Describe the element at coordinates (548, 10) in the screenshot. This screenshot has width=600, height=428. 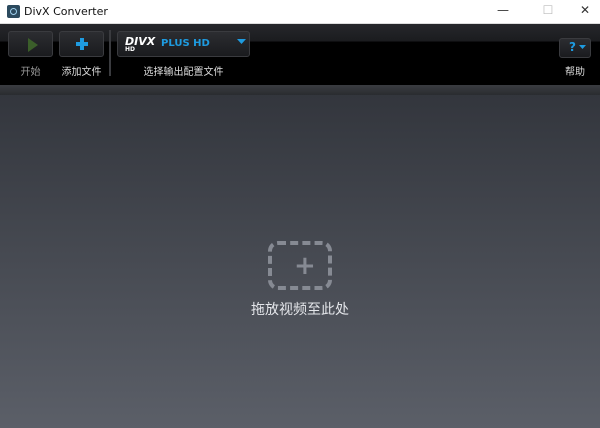
I see `maximize-button: ☐` at that location.